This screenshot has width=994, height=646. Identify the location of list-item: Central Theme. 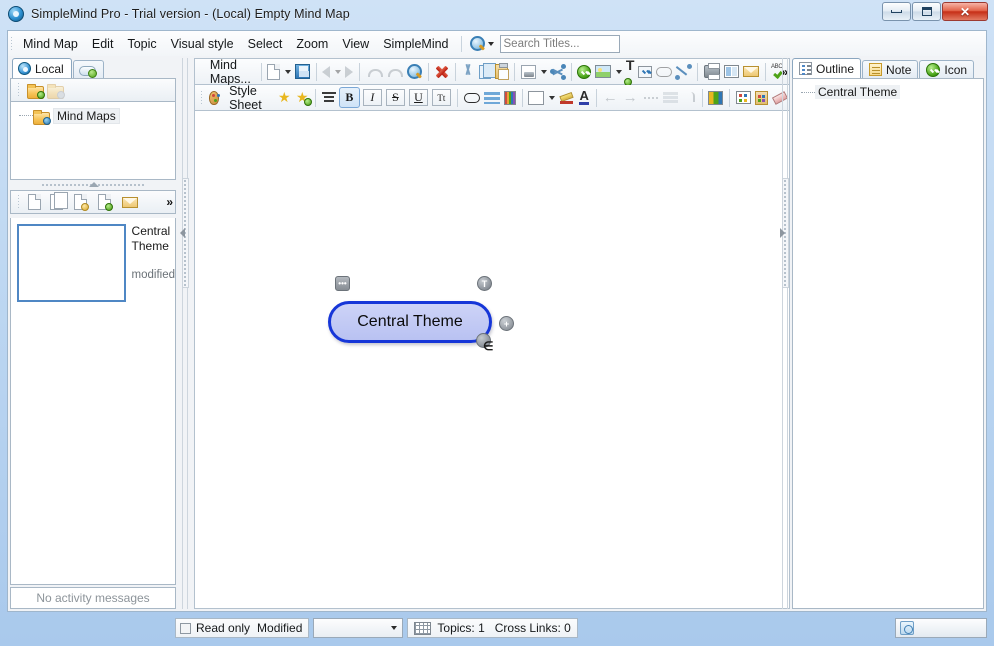
(892, 92).